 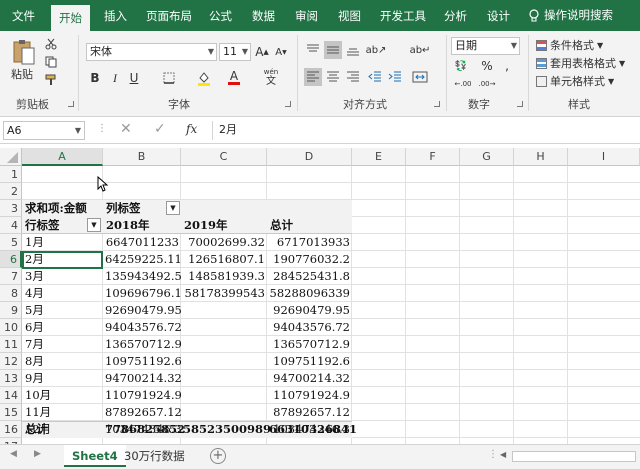 I want to click on align-left-icon, so click(x=313, y=77).